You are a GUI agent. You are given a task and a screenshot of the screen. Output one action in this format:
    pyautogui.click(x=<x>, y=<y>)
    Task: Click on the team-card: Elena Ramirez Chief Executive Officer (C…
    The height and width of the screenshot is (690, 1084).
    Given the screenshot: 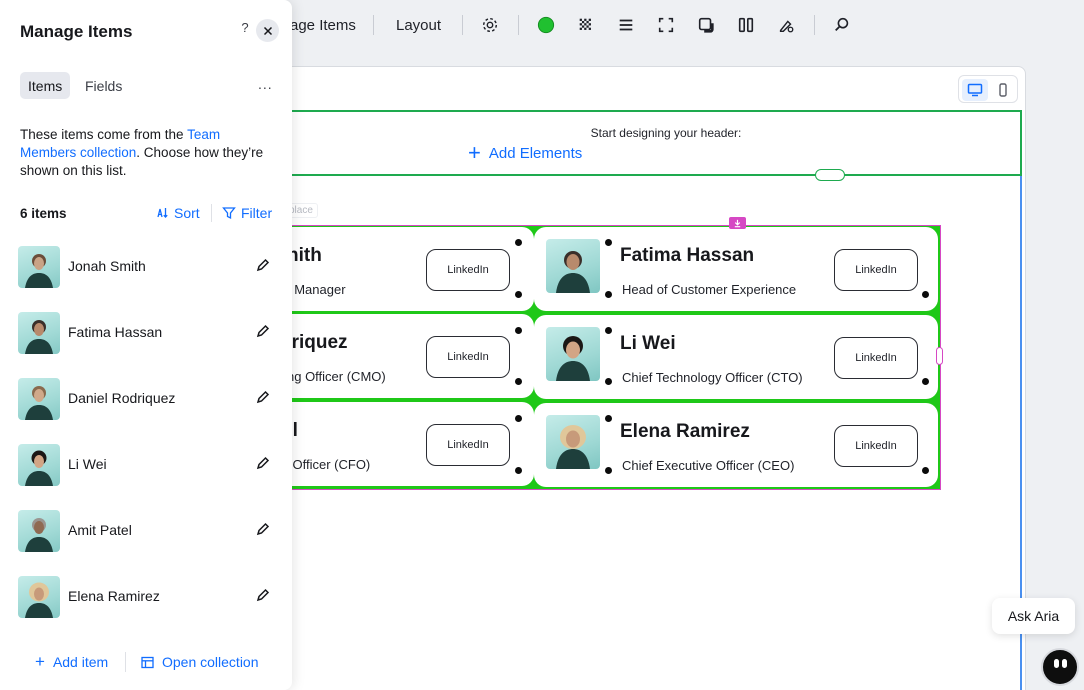 What is the action you would take?
    pyautogui.click(x=736, y=445)
    